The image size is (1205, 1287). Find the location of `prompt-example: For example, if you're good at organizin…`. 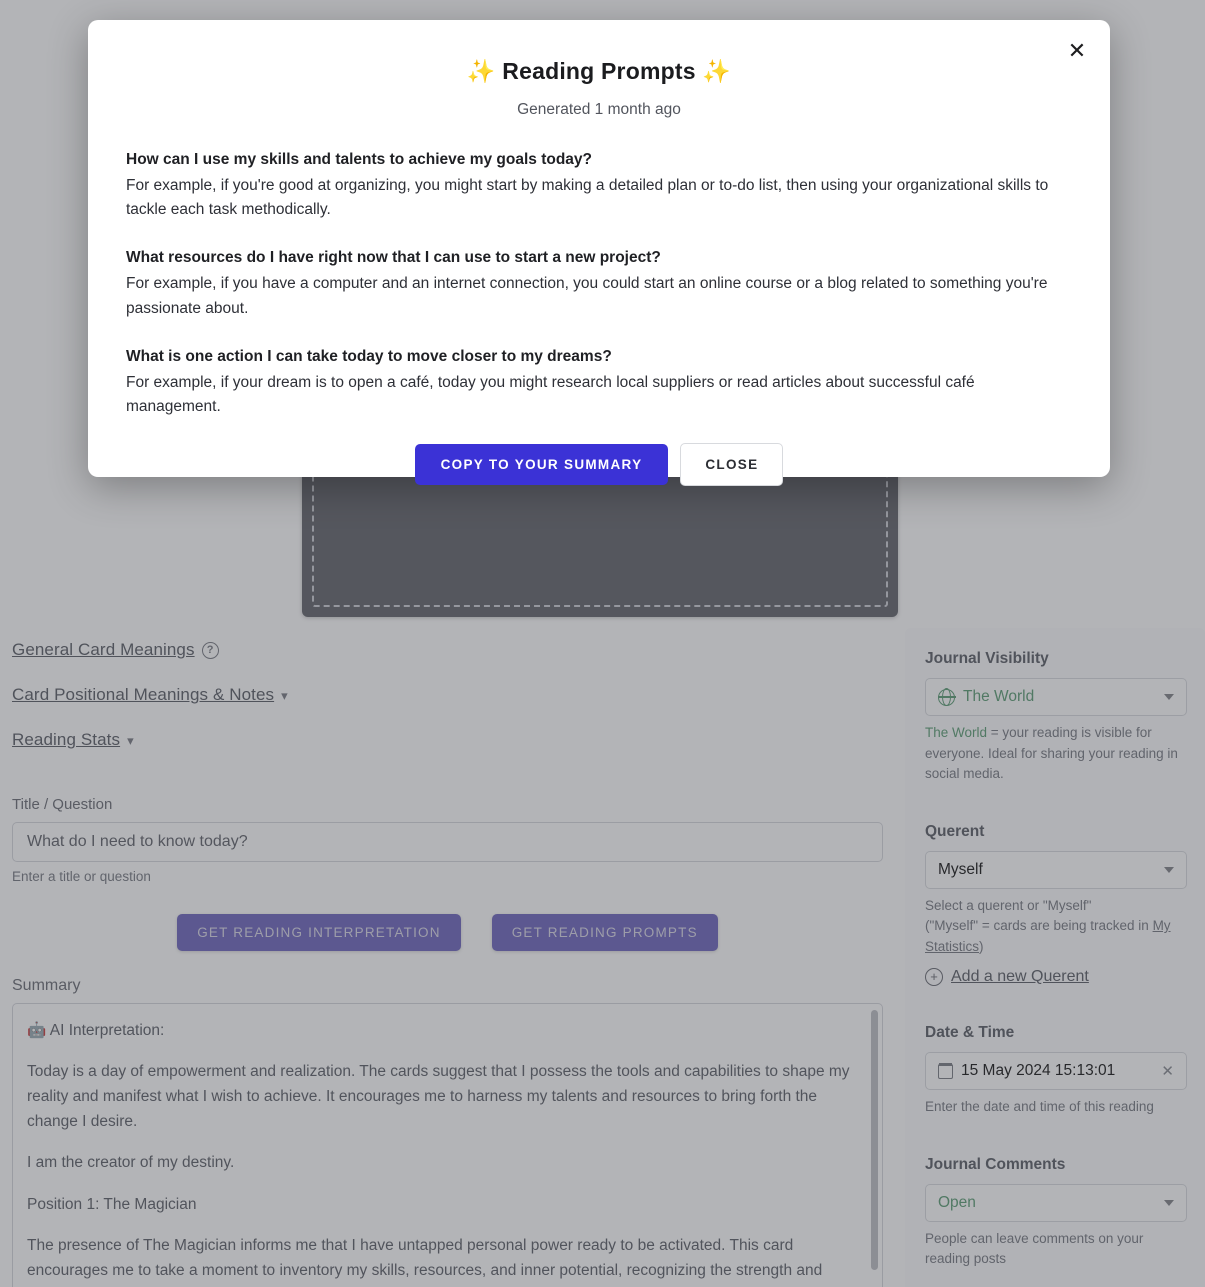

prompt-example: For example, if you're good at organizin… is located at coordinates (587, 198).